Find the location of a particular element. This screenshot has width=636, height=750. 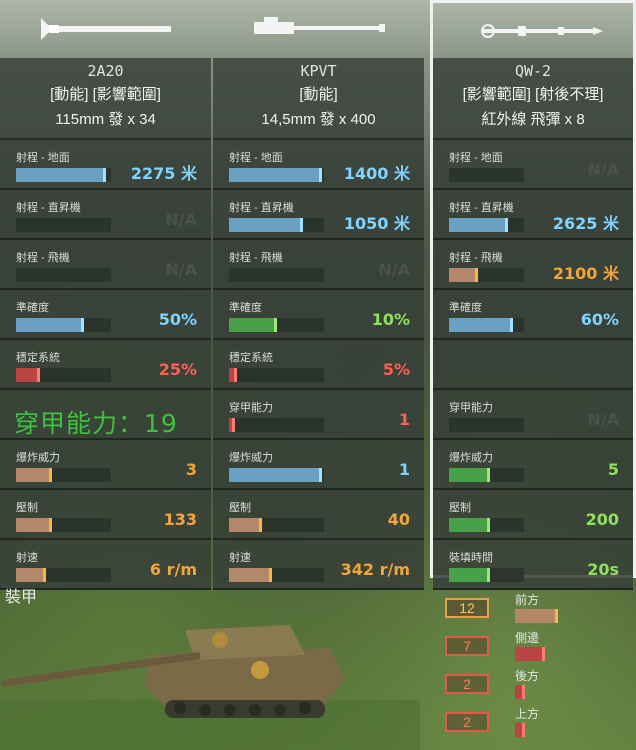

stat-label: 穩定系統 is located at coordinates (38, 358).